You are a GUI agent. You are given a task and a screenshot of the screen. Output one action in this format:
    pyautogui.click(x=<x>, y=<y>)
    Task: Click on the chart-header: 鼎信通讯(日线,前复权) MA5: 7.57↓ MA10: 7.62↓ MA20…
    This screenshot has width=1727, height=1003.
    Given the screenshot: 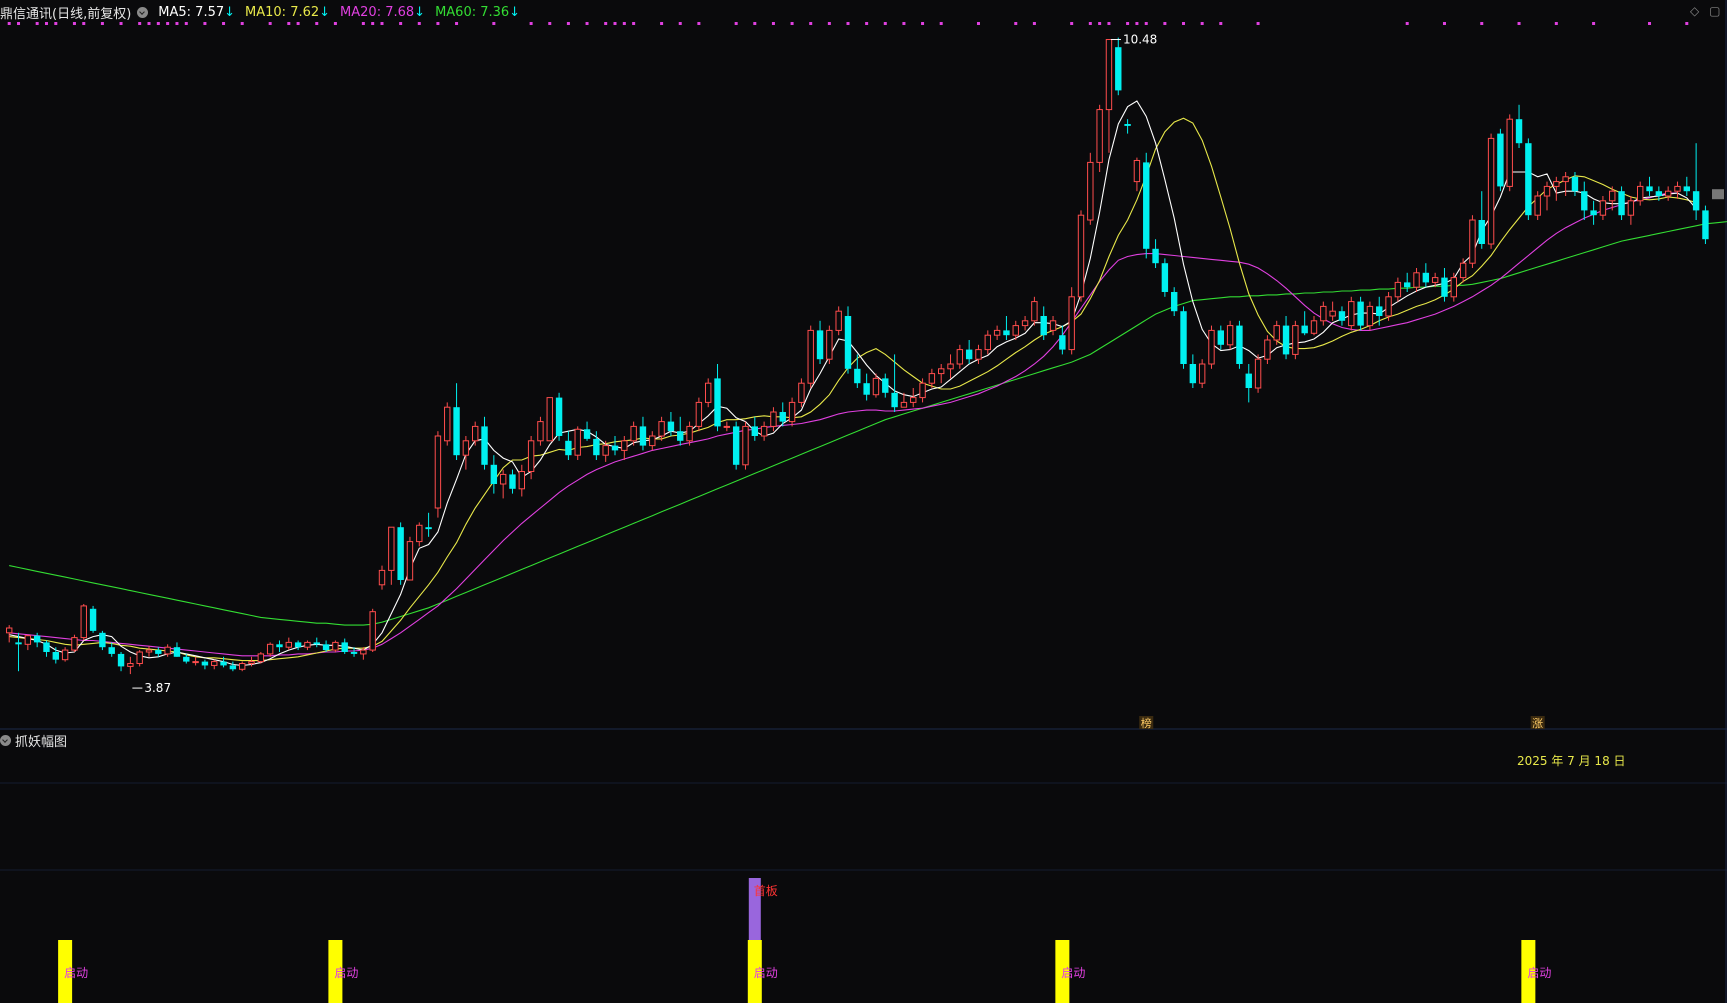 What is the action you would take?
    pyautogui.click(x=265, y=12)
    